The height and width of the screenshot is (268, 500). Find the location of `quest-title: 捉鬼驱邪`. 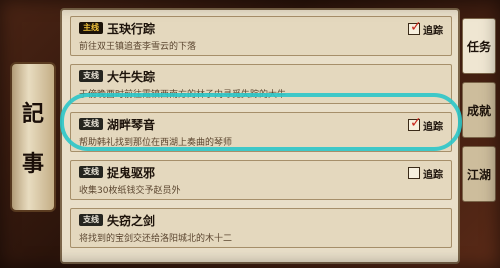

quest-title: 捉鬼驱邪 is located at coordinates (131, 173).